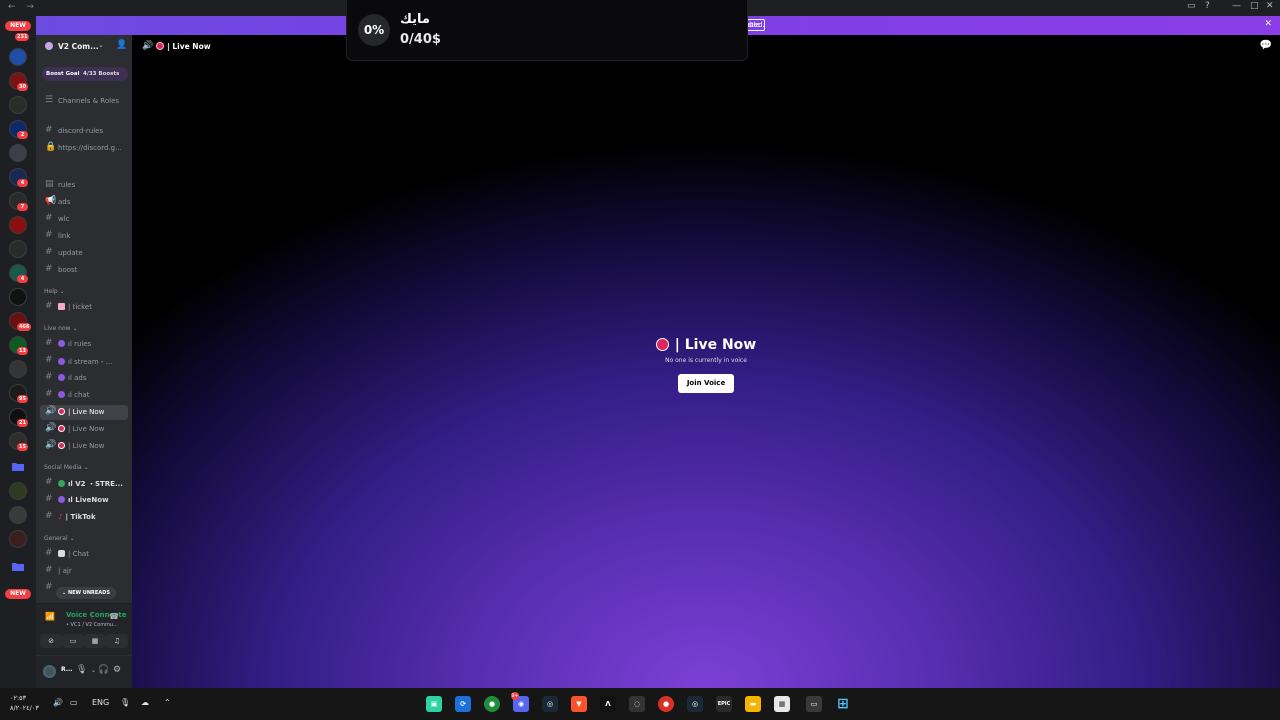 Image resolution: width=1280 pixels, height=720 pixels. Describe the element at coordinates (74, 702) in the screenshot. I see `network-icon: ▭` at that location.